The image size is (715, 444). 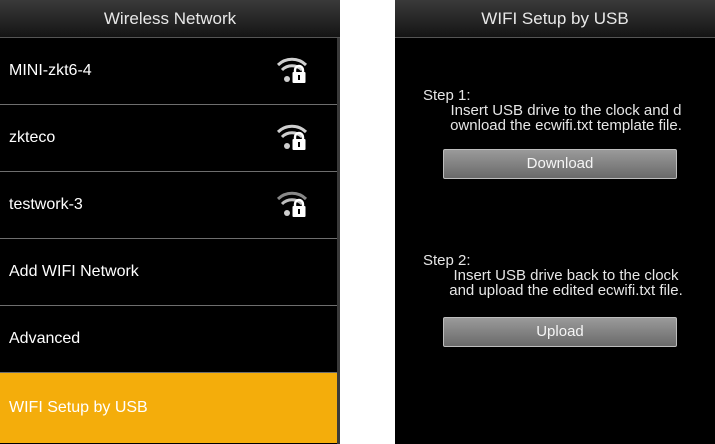 I want to click on menu-item-wifi-setup-by-usb: WIFI Setup by USB, so click(x=170, y=408).